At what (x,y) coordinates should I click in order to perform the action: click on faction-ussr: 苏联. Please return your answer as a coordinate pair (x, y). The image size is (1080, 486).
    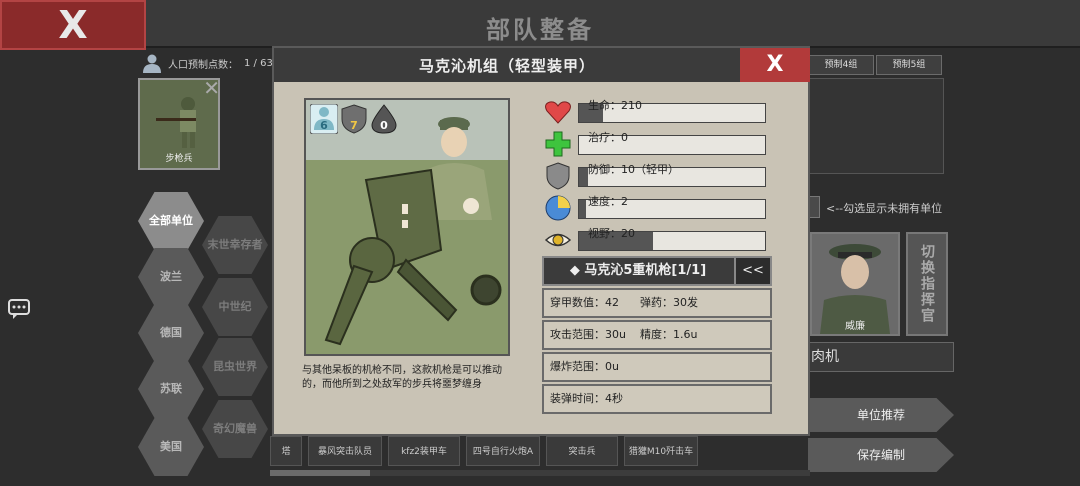
    Looking at the image, I should click on (171, 389).